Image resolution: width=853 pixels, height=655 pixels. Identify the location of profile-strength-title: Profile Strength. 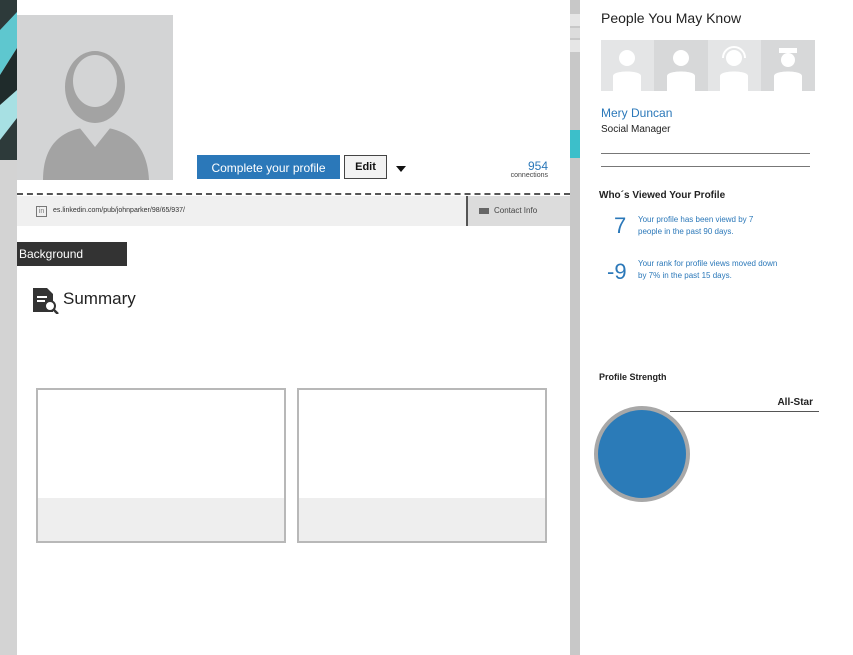
(633, 377).